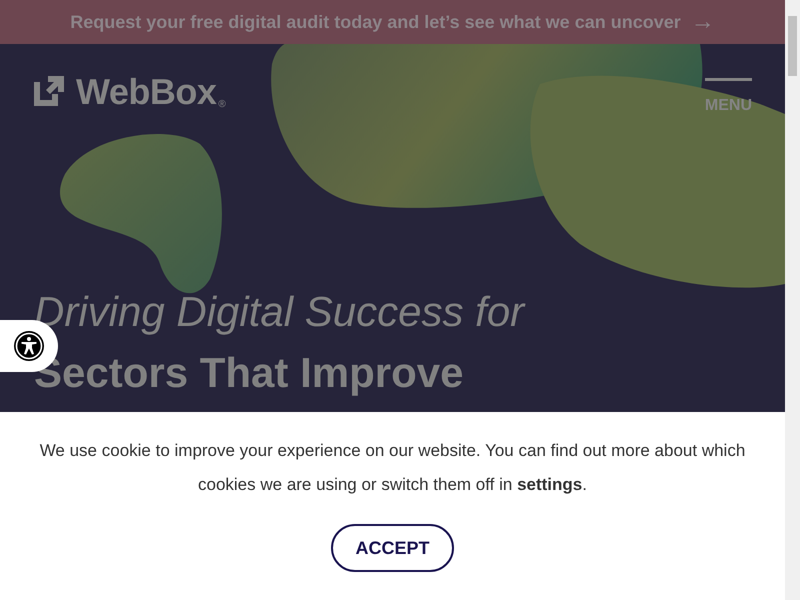 This screenshot has height=600, width=800. Describe the element at coordinates (792, 300) in the screenshot. I see `scrollbar` at that location.